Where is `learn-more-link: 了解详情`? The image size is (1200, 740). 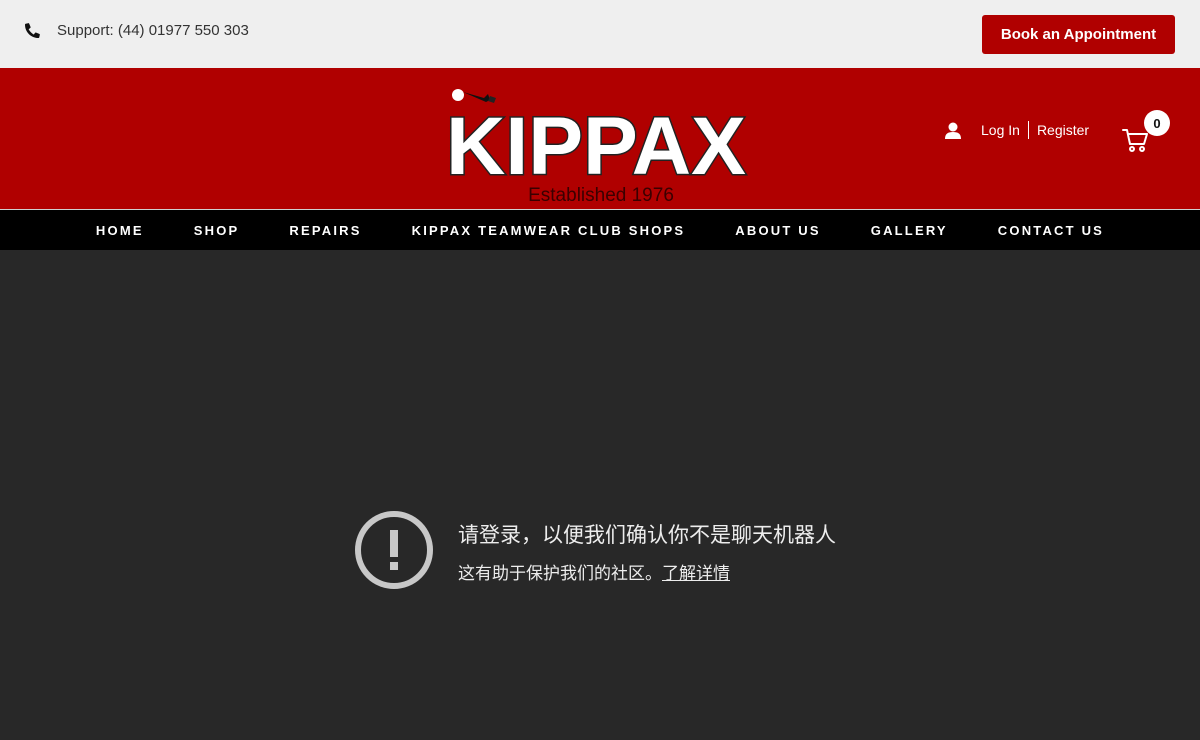
learn-more-link: 了解详情 is located at coordinates (696, 574).